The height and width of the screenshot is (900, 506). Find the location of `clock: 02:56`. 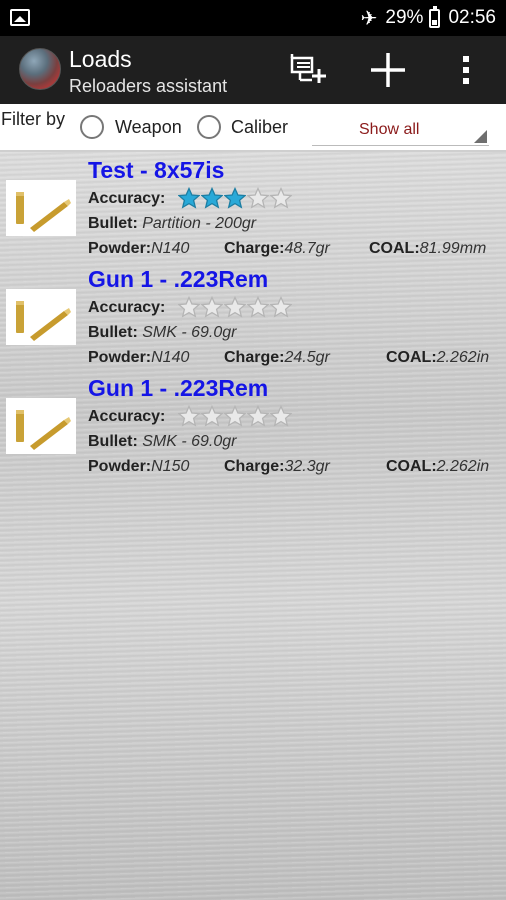

clock: 02:56 is located at coordinates (472, 17).